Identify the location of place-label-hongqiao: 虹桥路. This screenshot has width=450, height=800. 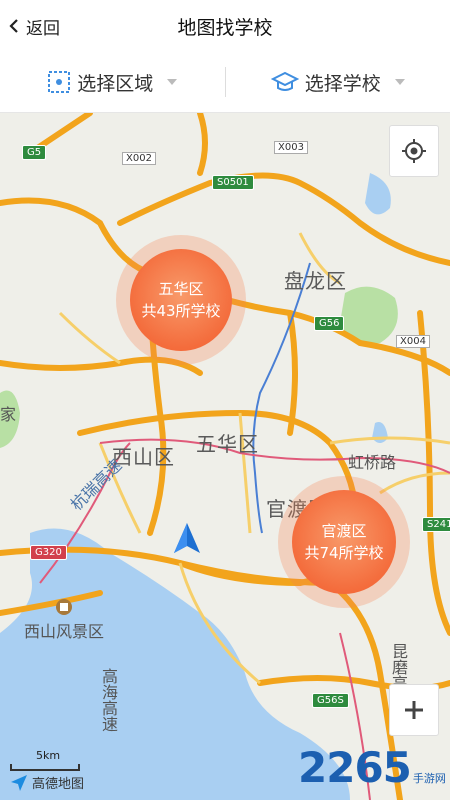
(372, 462).